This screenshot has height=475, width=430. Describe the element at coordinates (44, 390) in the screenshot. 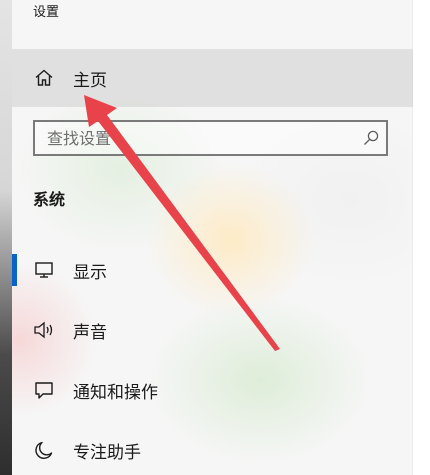

I see `notification-icon` at that location.